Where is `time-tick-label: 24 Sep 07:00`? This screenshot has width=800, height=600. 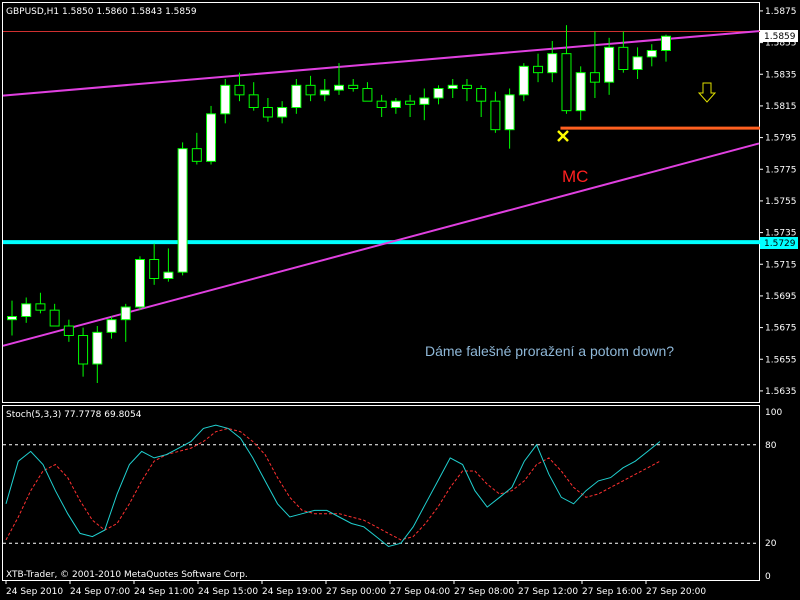
time-tick-label: 24 Sep 07:00 is located at coordinates (100, 592).